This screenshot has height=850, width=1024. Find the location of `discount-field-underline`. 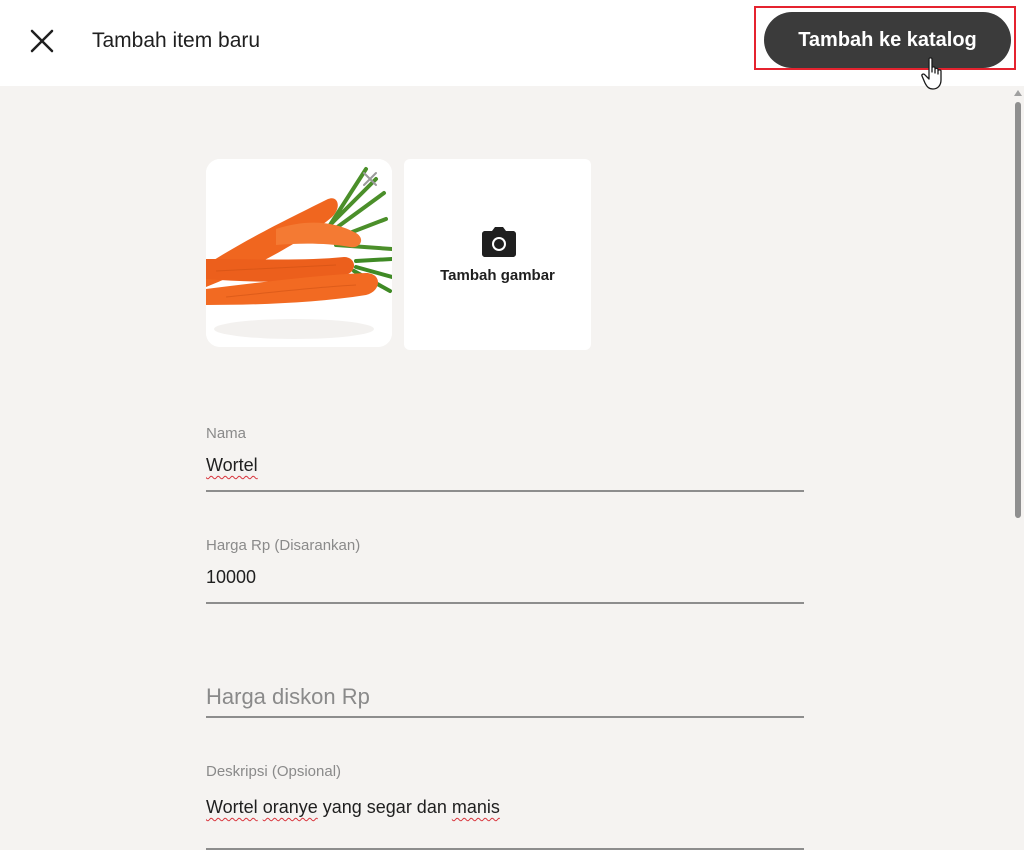

discount-field-underline is located at coordinates (505, 717).